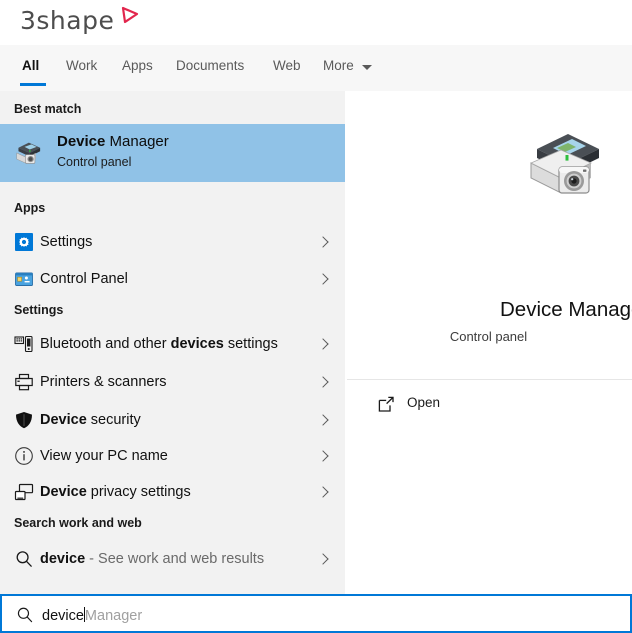  Describe the element at coordinates (39, 310) in the screenshot. I see `section-header-settings: Settings` at that location.